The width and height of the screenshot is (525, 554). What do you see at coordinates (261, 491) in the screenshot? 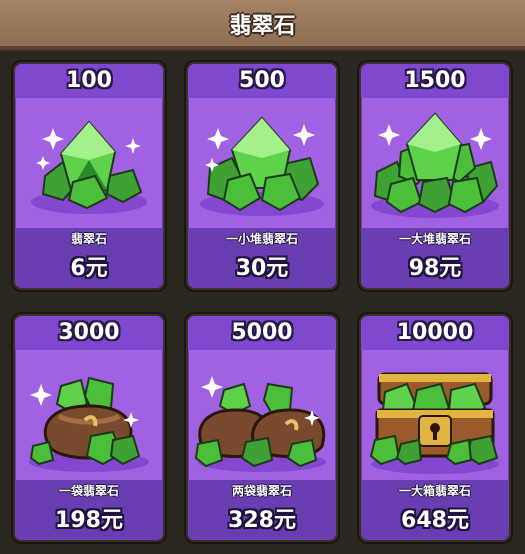
I see `item-name: 两袋翡翠石` at bounding box center [261, 491].